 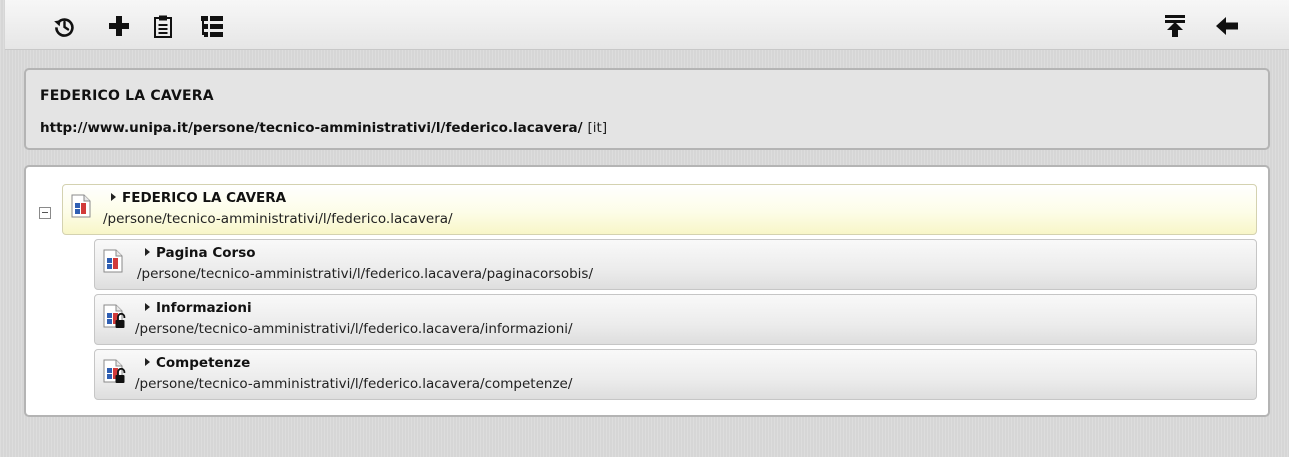 What do you see at coordinates (200, 253) in the screenshot?
I see `tree-node-title: Pagina Corso` at bounding box center [200, 253].